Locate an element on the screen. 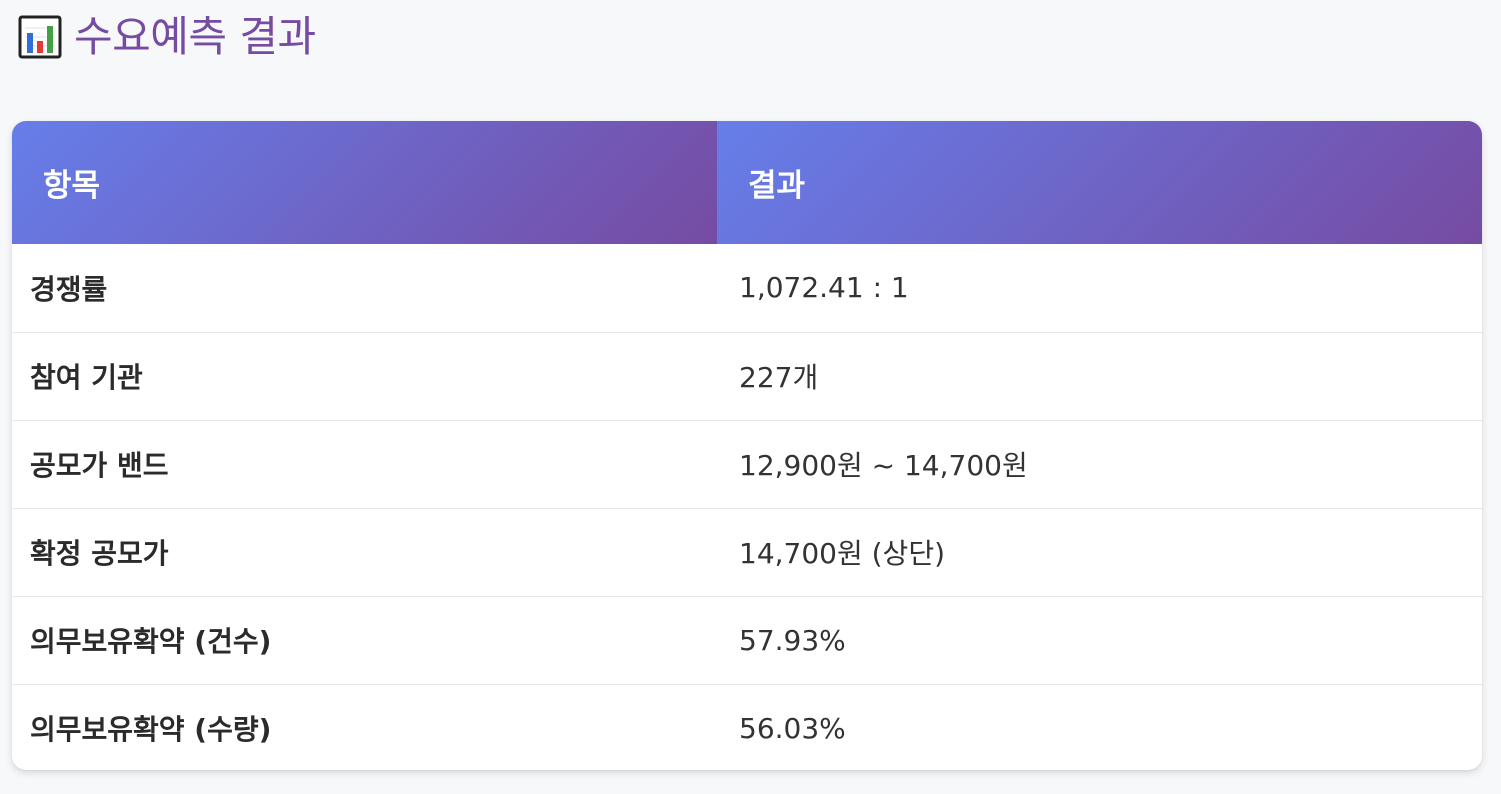 This screenshot has height=794, width=1501. table-row: 확정 공모가 14,700원 (상단) is located at coordinates (747, 551).